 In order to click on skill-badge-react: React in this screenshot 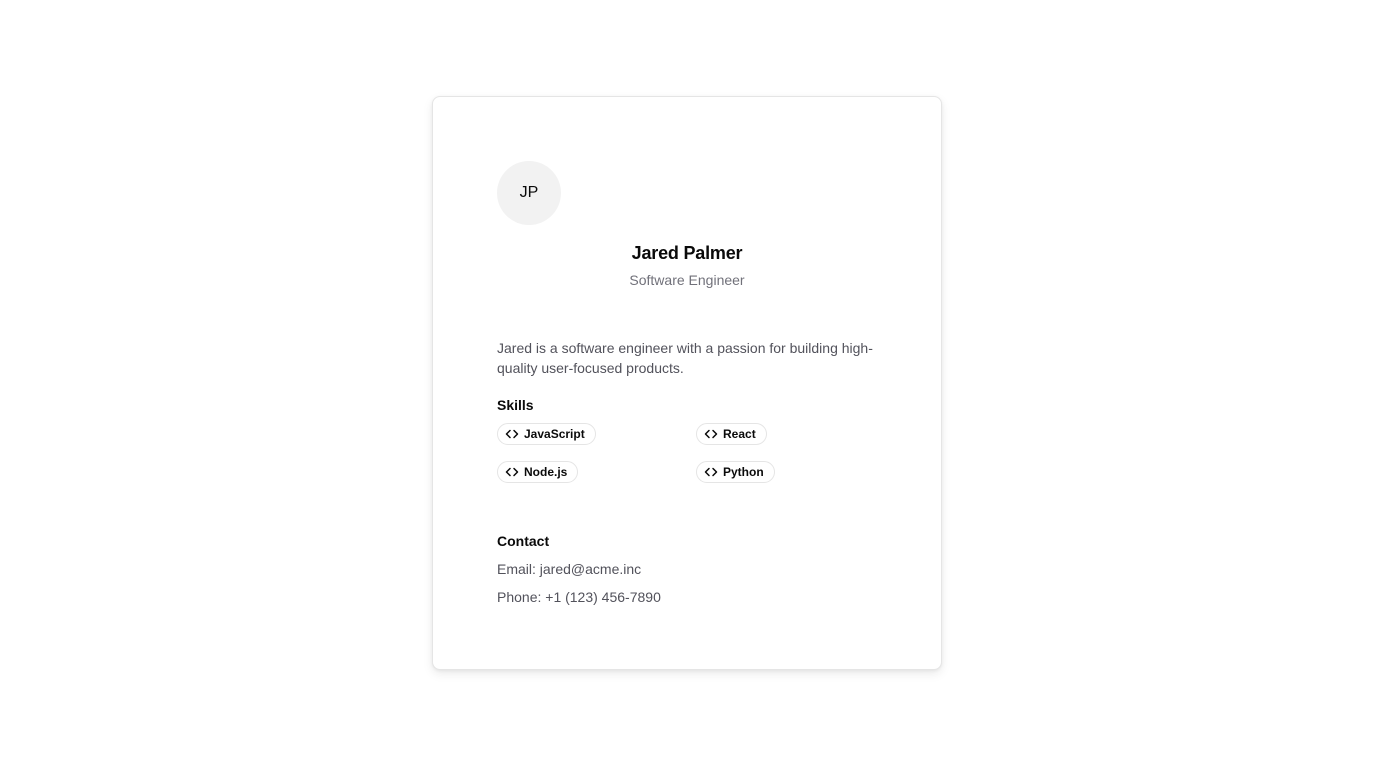, I will do `click(731, 434)`.